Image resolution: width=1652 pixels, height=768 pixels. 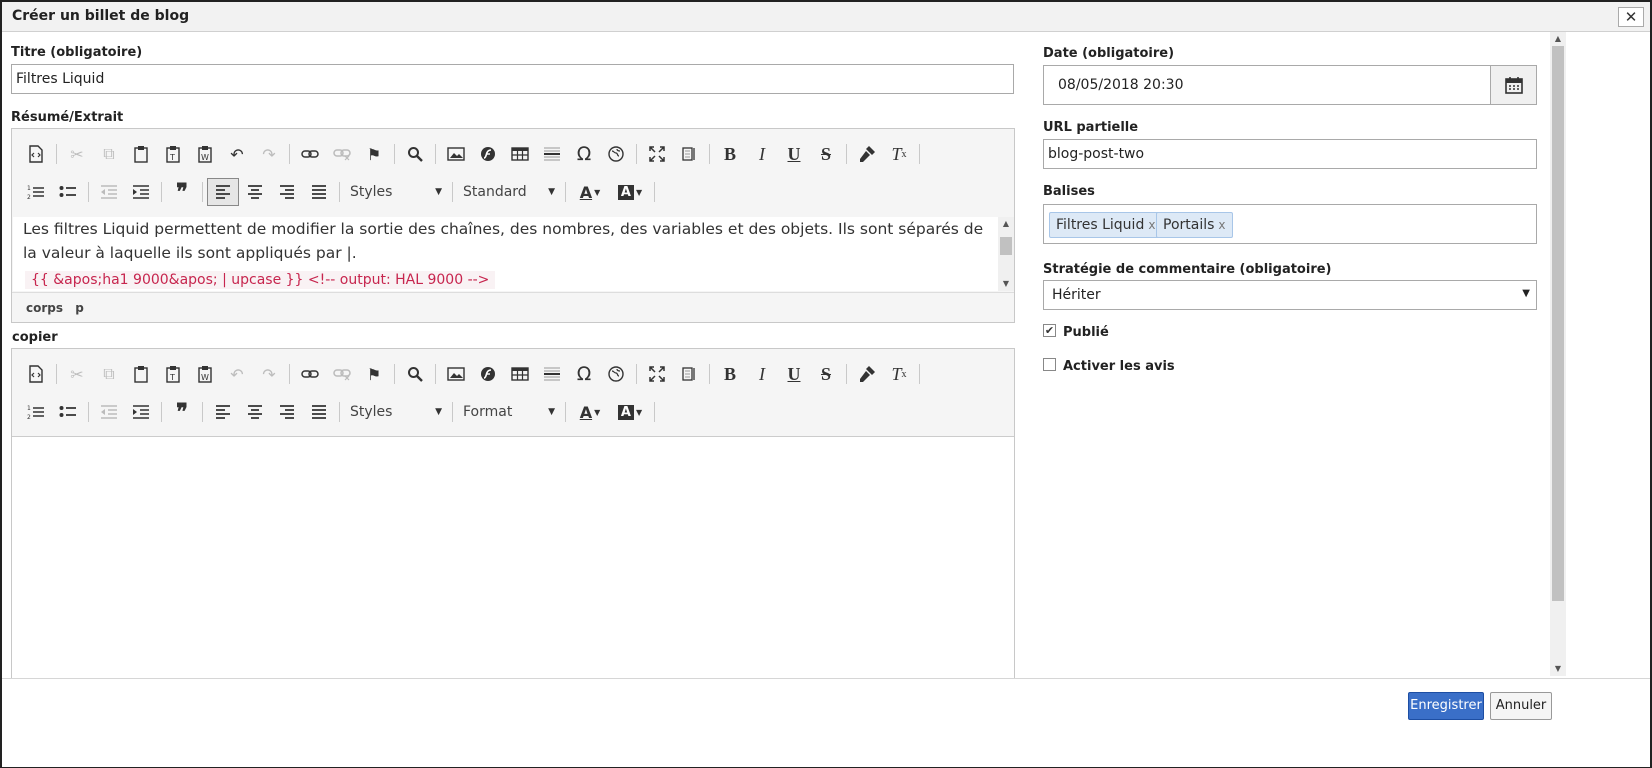 I want to click on close-button: ✕, so click(x=1631, y=17).